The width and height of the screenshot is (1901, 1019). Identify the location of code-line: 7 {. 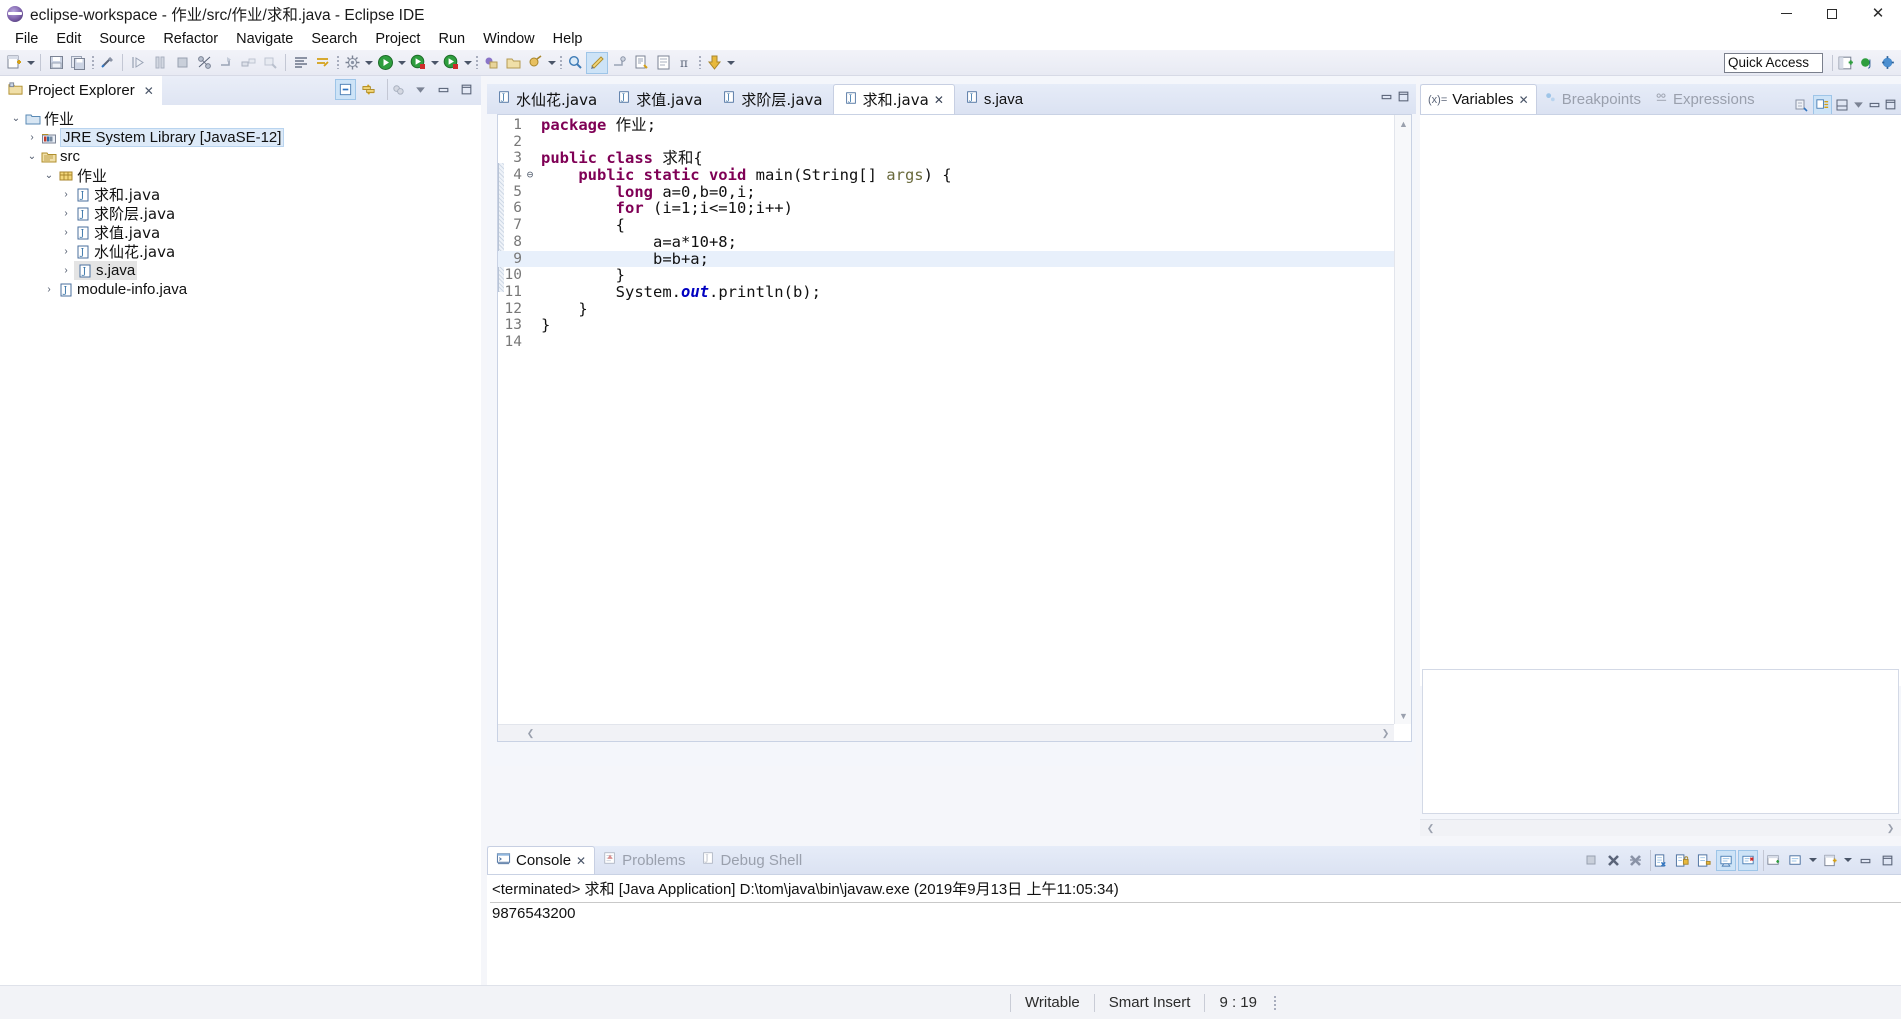
(946, 225).